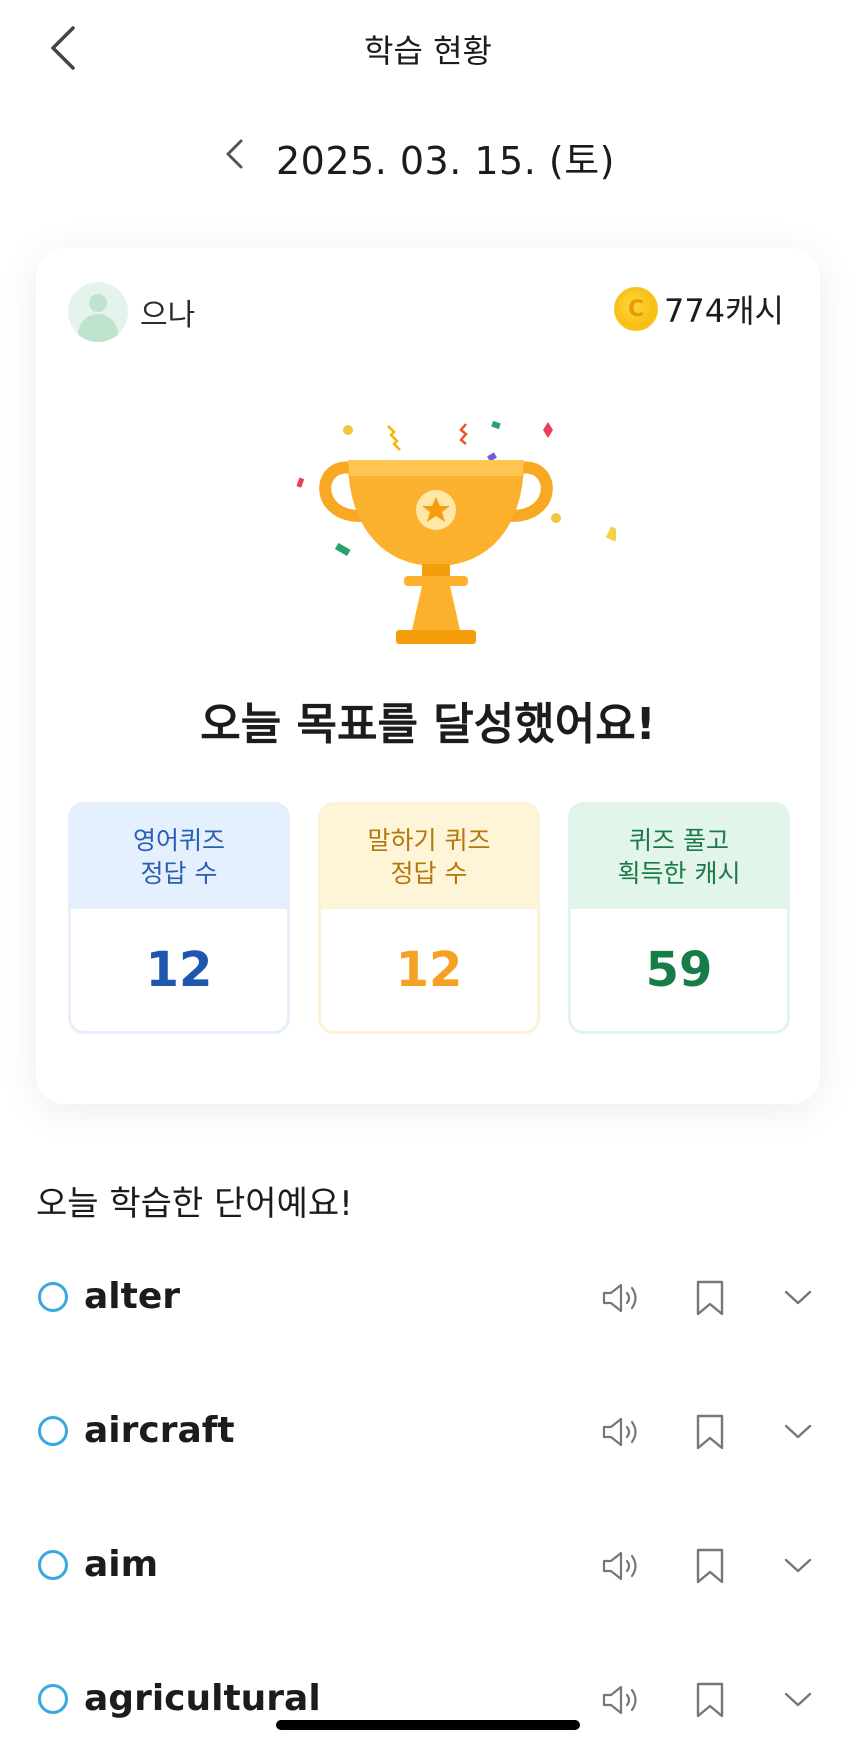 Image resolution: width=856 pixels, height=1749 pixels. I want to click on list-item: alter, so click(428, 1305).